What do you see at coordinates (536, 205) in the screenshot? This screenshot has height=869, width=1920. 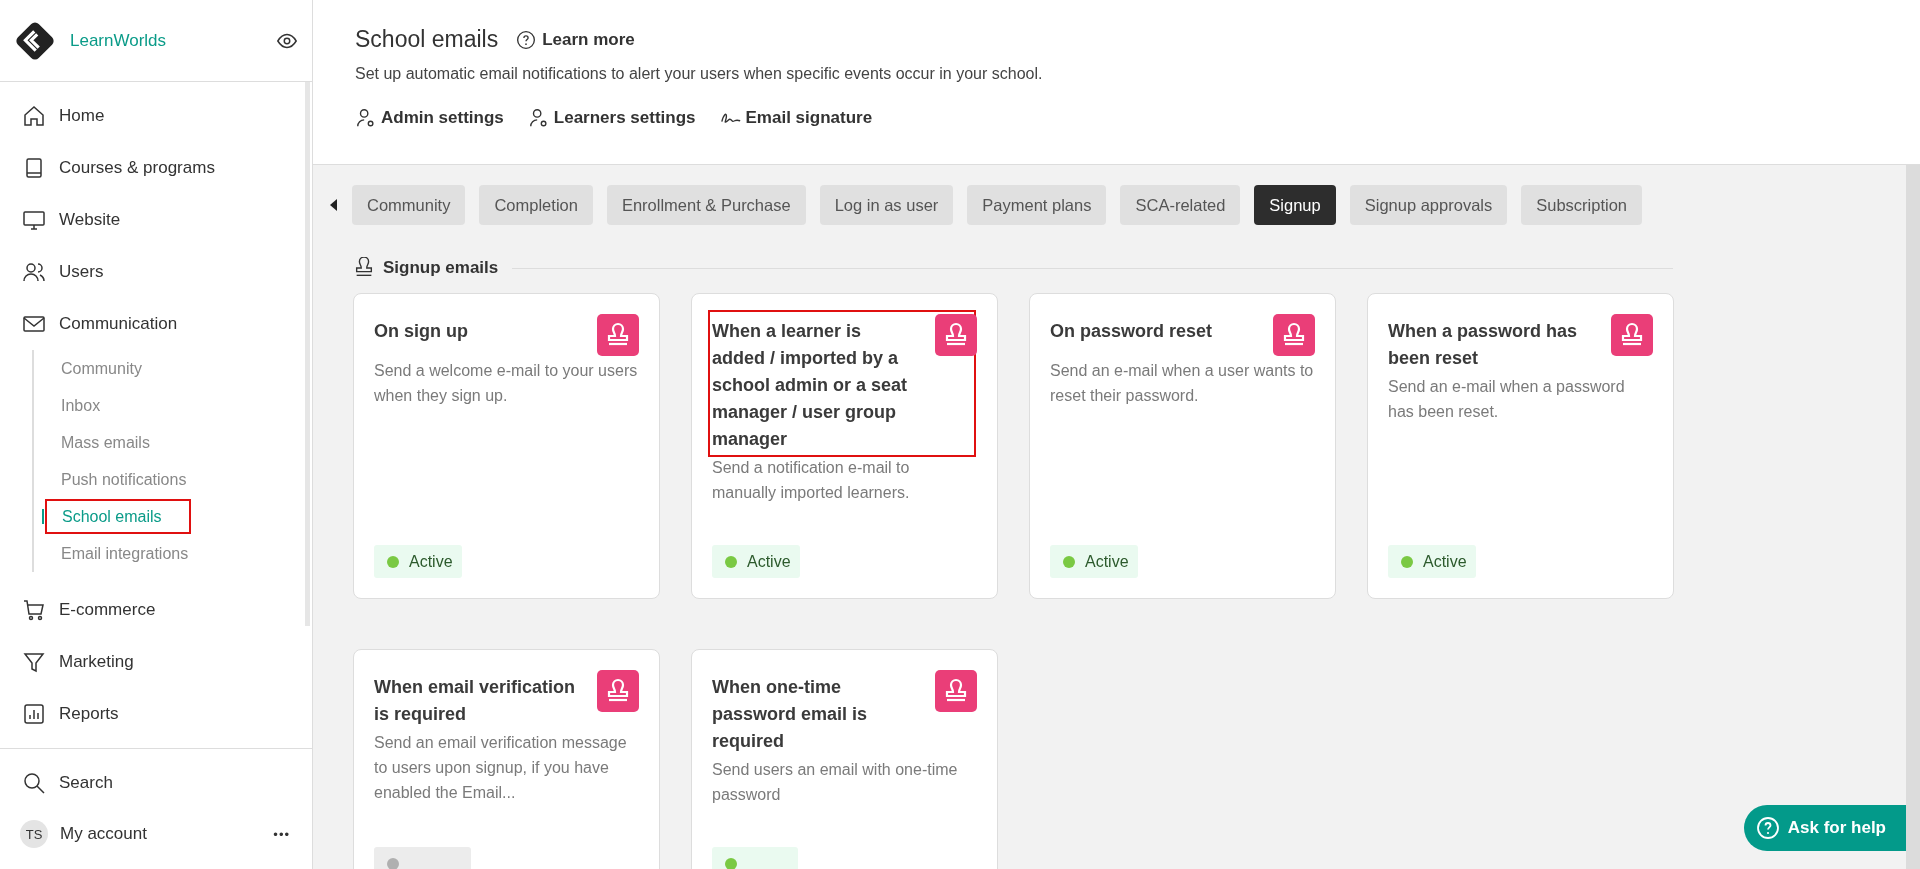 I see `tab: Completion` at bounding box center [536, 205].